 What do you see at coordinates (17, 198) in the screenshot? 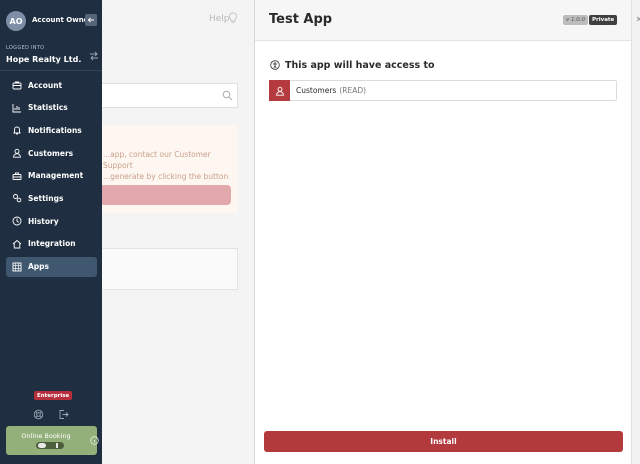
I see `gears-icon` at bounding box center [17, 198].